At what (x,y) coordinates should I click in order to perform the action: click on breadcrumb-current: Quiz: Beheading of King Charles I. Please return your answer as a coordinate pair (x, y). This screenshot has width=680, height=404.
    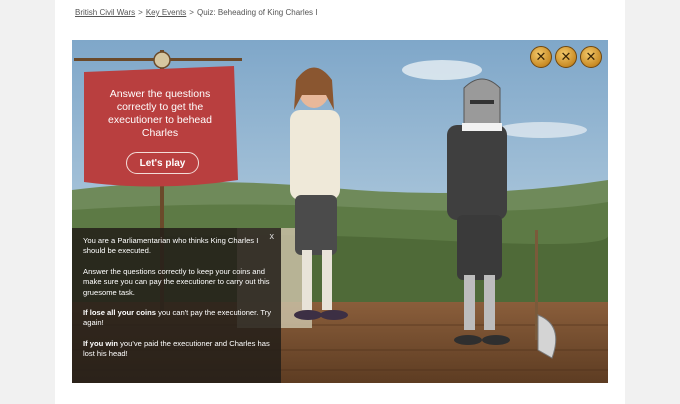
    Looking at the image, I should click on (257, 12).